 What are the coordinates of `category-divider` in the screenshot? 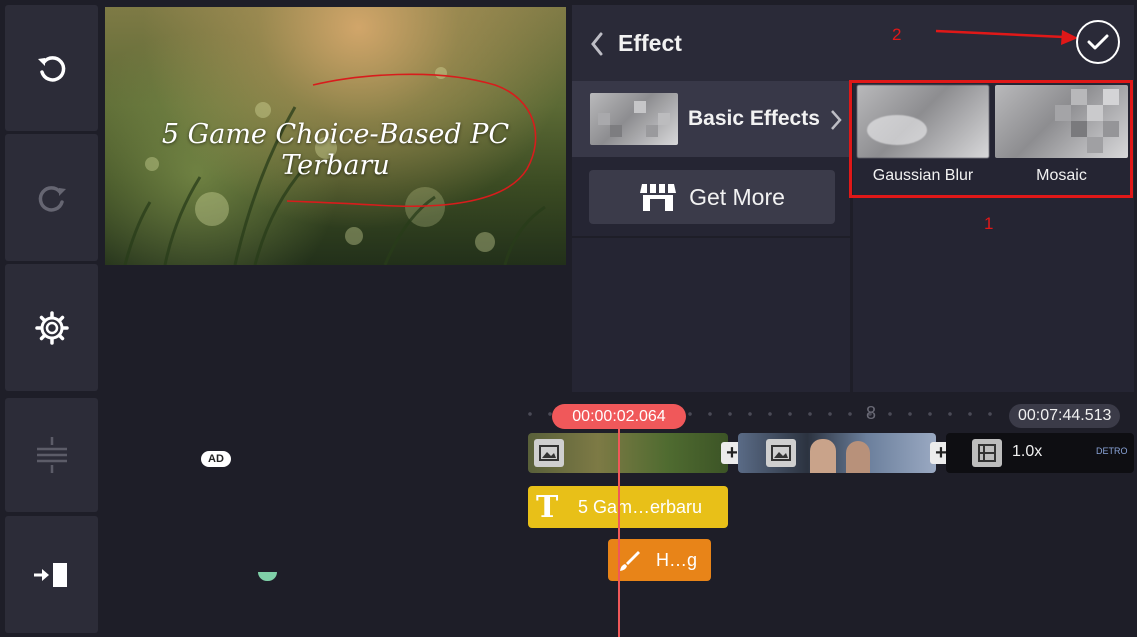 It's located at (711, 237).